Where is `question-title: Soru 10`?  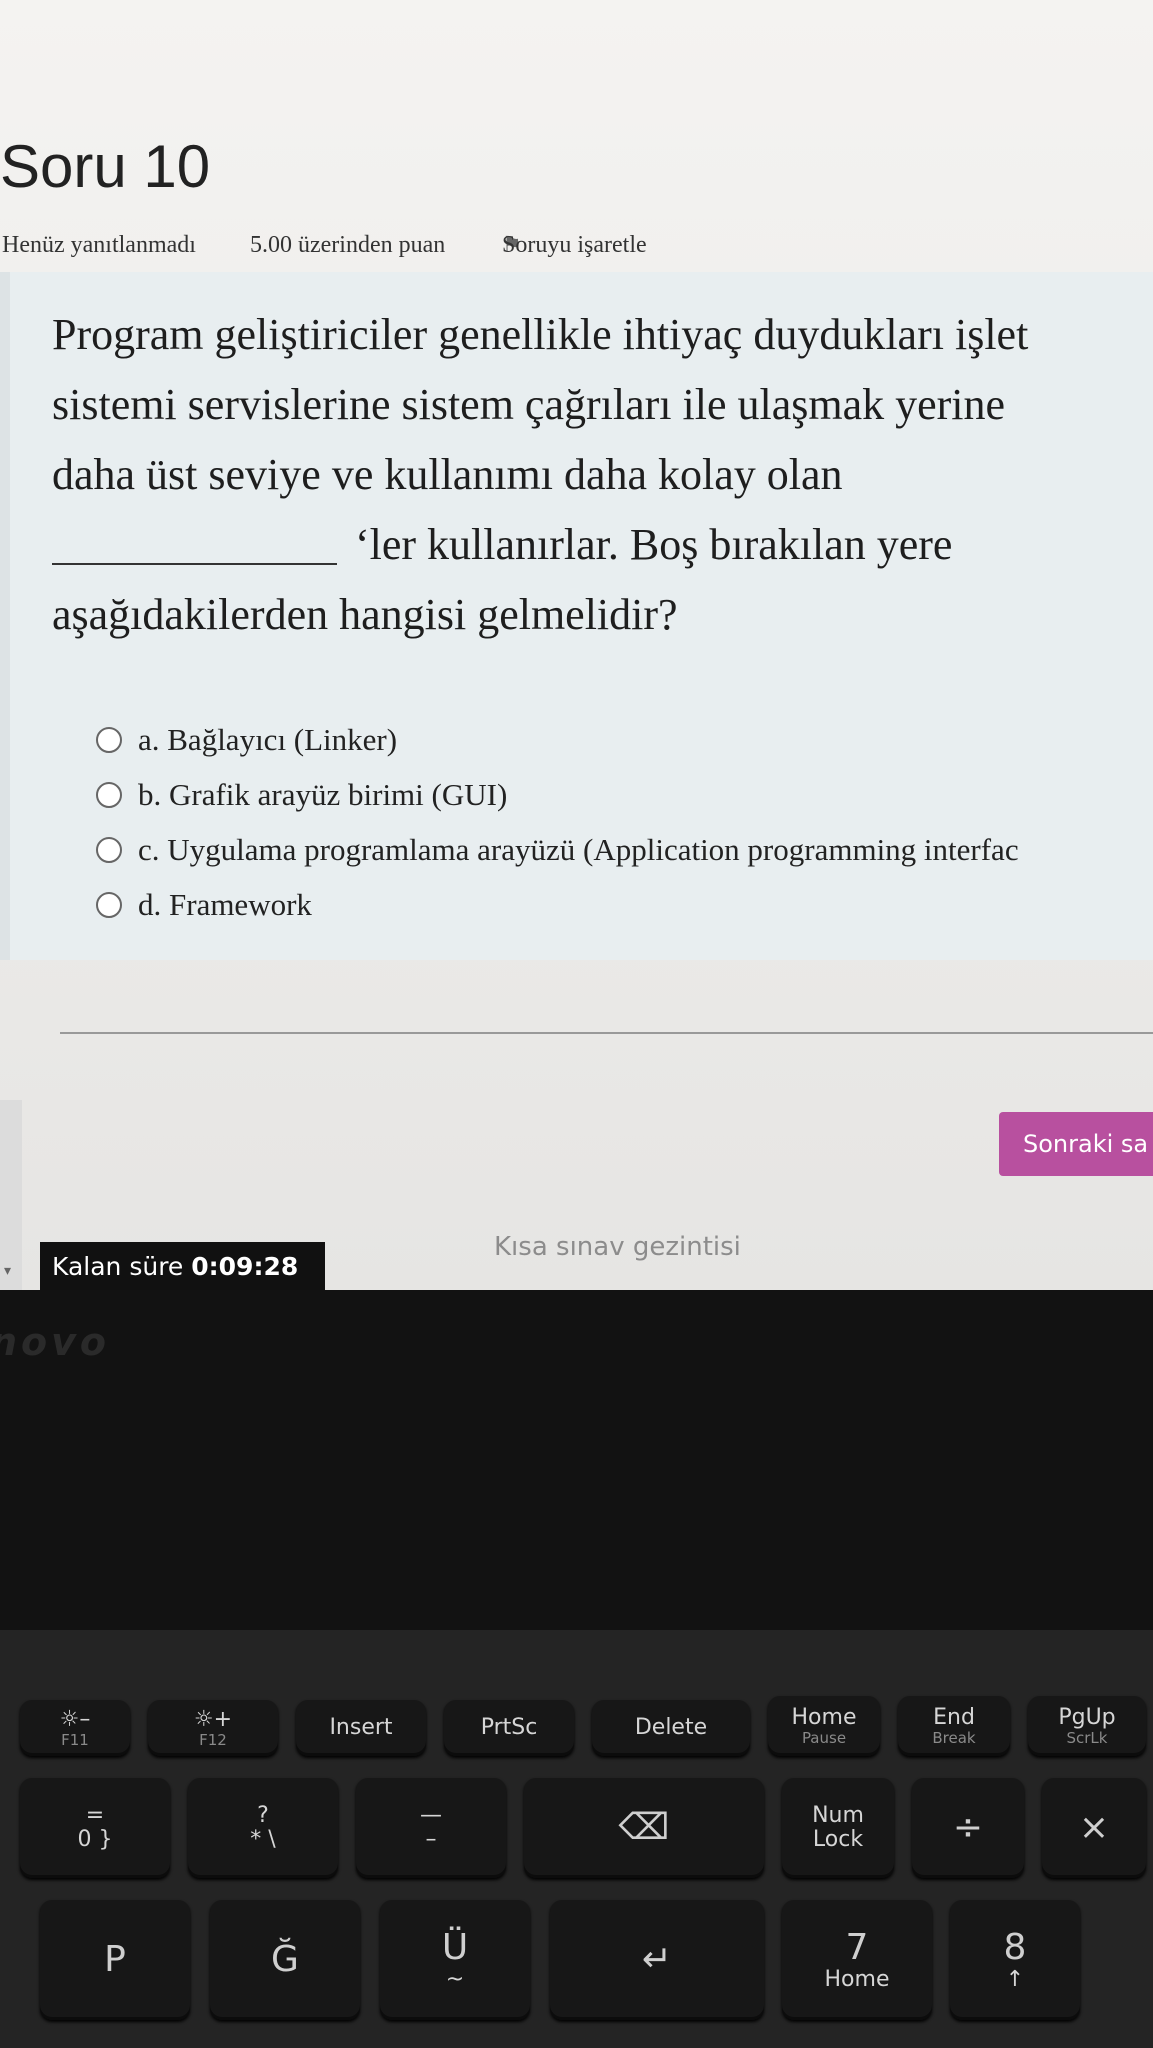 question-title: Soru 10 is located at coordinates (105, 166).